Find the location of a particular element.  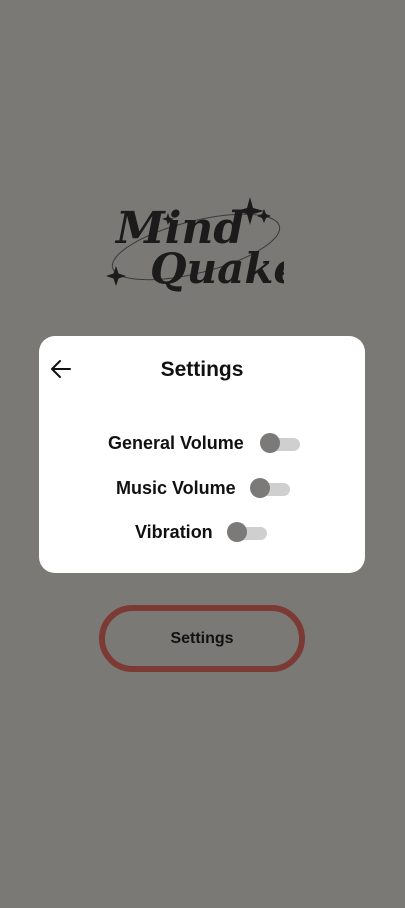

settings-menu-button: Settings is located at coordinates (202, 638).